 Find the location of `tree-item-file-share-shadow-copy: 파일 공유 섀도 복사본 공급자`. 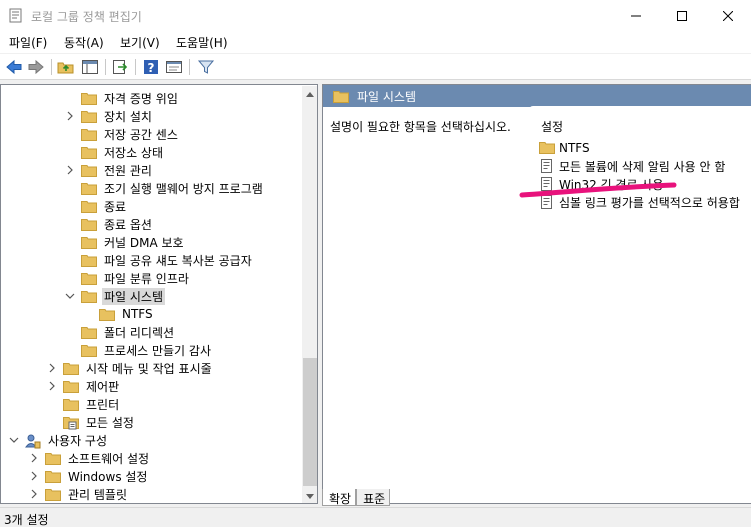

tree-item-file-share-shadow-copy: 파일 공유 섀도 복사본 공급자 is located at coordinates (159, 260).